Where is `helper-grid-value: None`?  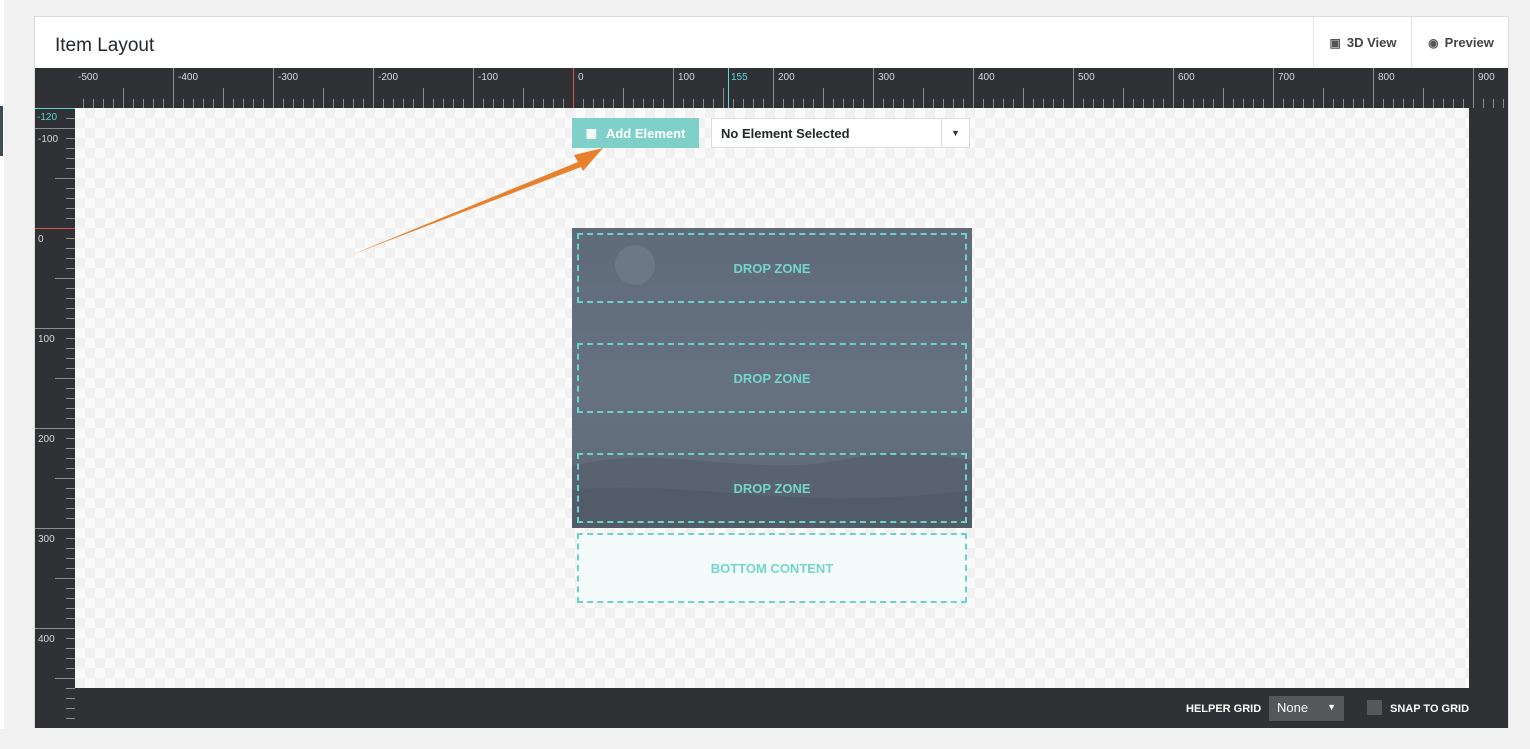
helper-grid-value: None is located at coordinates (1293, 707).